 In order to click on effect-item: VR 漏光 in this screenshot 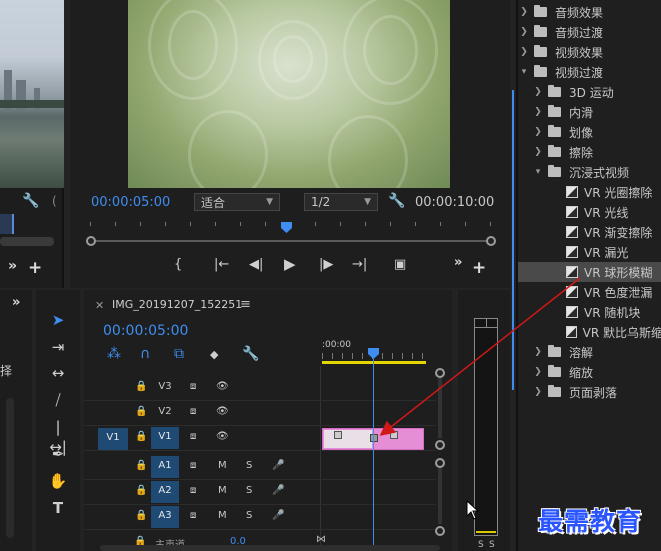, I will do `click(589, 252)`.